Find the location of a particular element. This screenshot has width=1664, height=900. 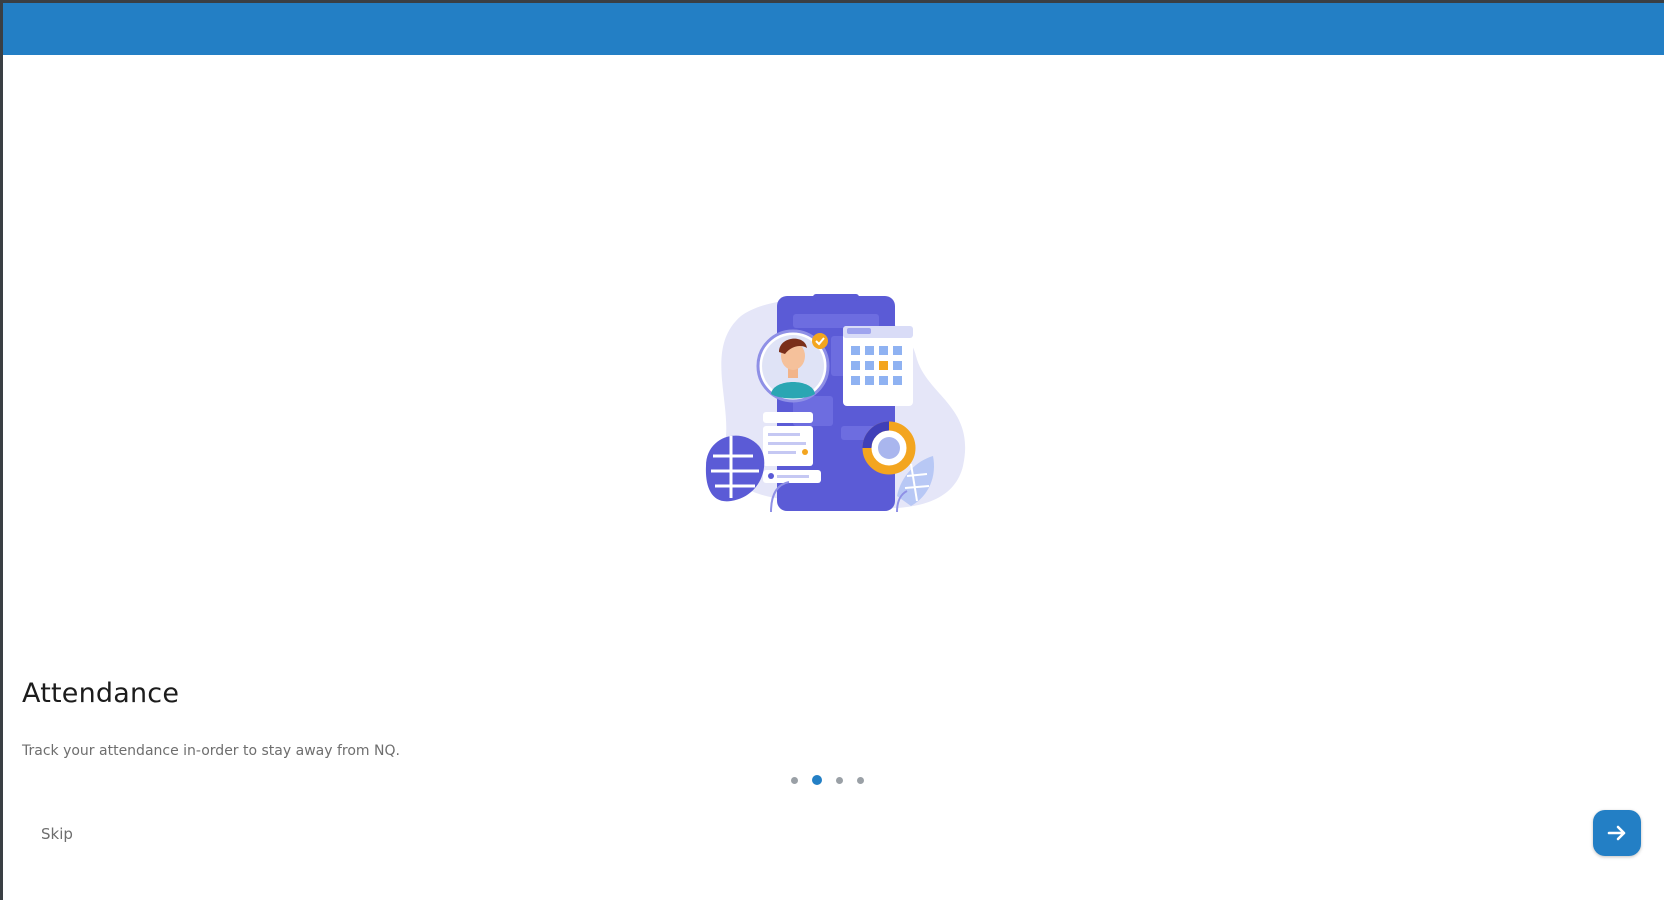

arrow-right-icon is located at coordinates (1616, 833).